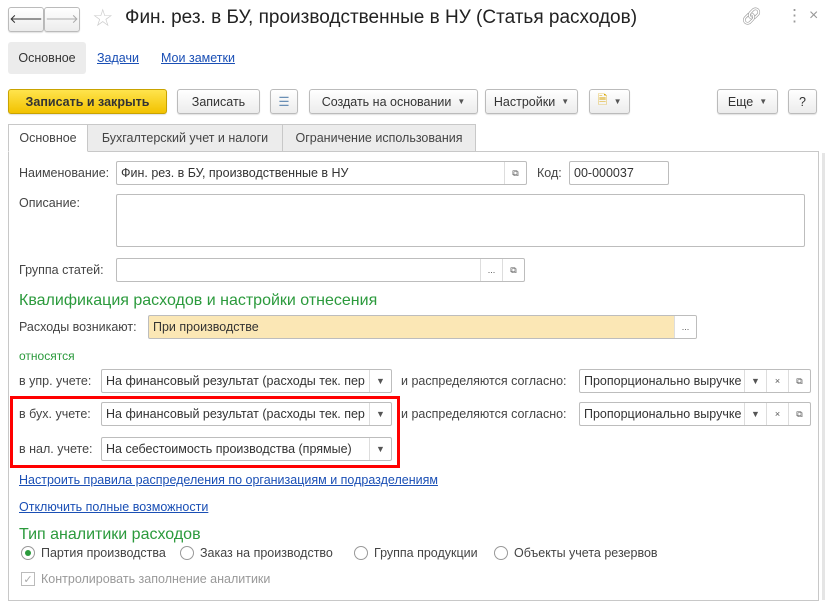  What do you see at coordinates (218, 101) in the screenshot?
I see `save-button: Записать` at bounding box center [218, 101].